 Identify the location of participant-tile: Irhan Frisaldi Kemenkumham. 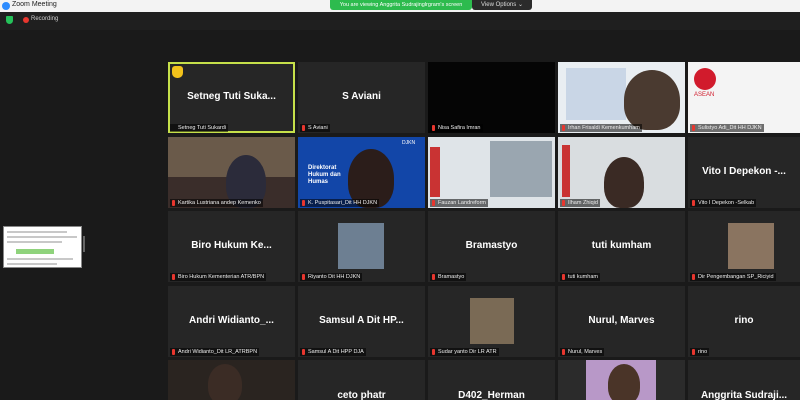
(621, 97).